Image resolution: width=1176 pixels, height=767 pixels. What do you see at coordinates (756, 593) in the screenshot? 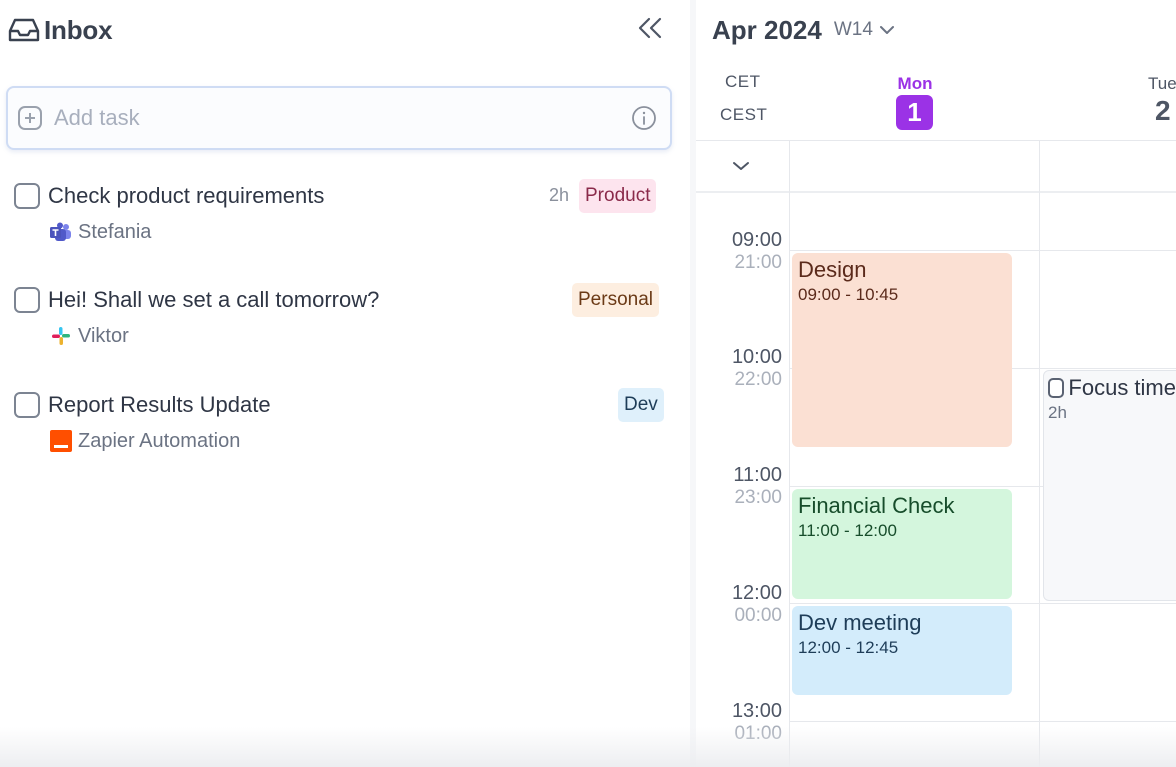
I see `hour-label: 12:00` at bounding box center [756, 593].